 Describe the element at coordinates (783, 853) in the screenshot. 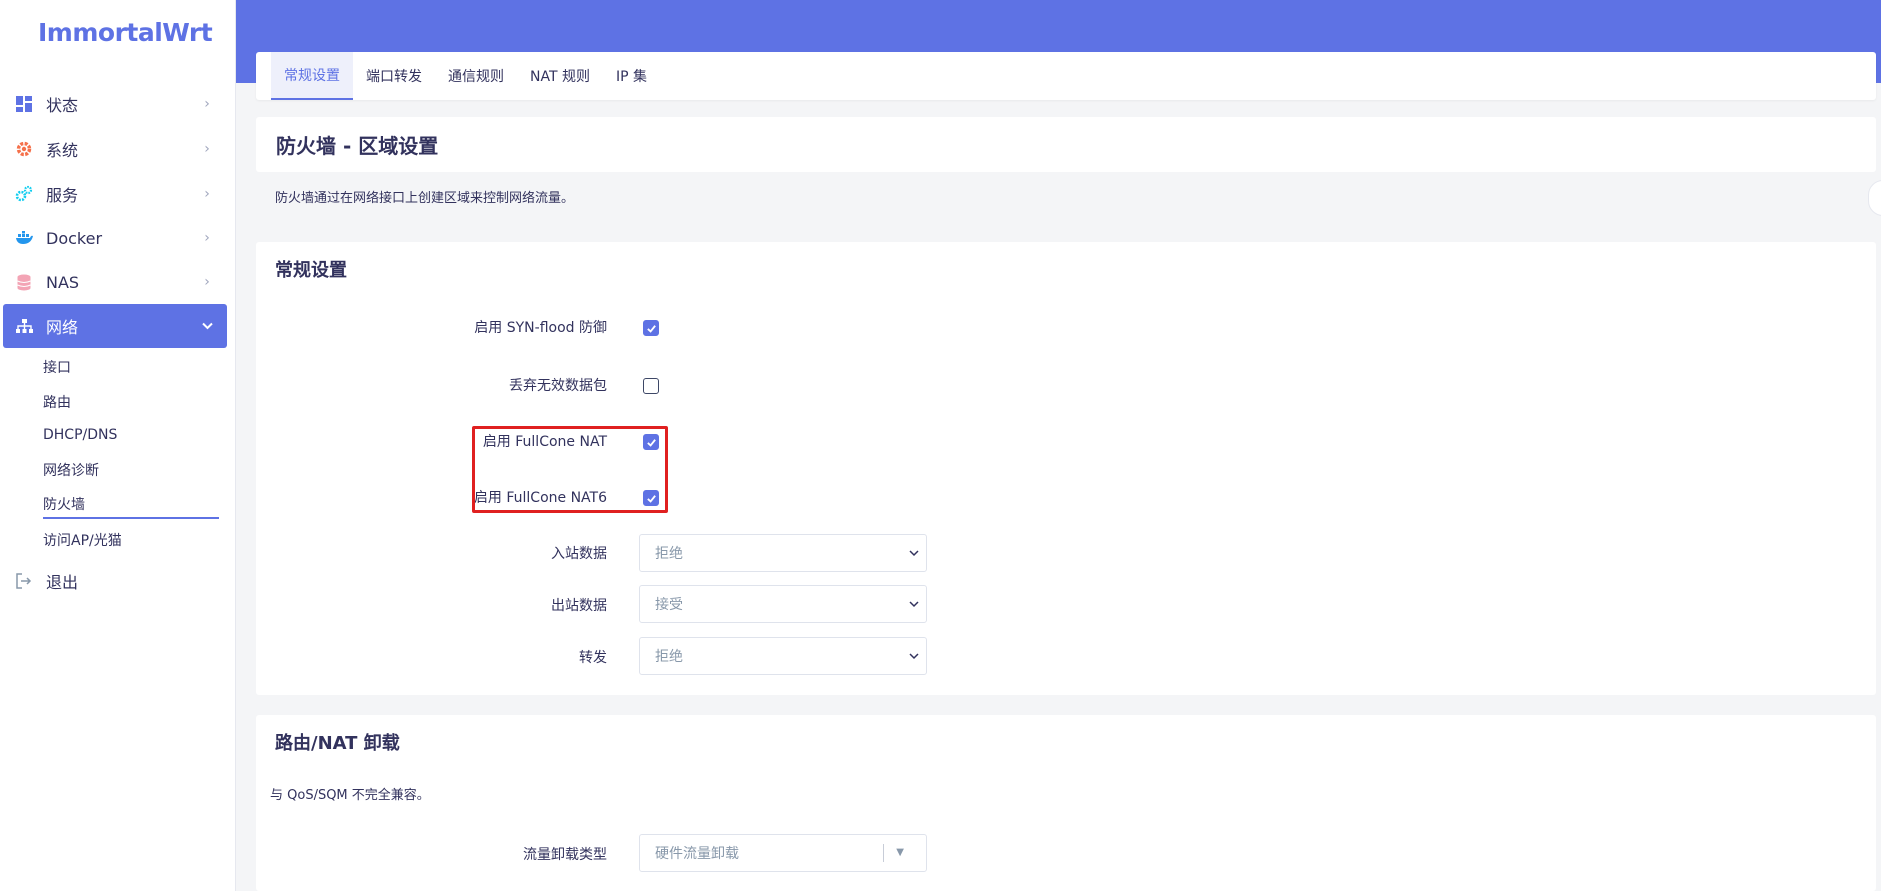

I see `offload-type-select: 硬件流量卸载 ▼` at that location.